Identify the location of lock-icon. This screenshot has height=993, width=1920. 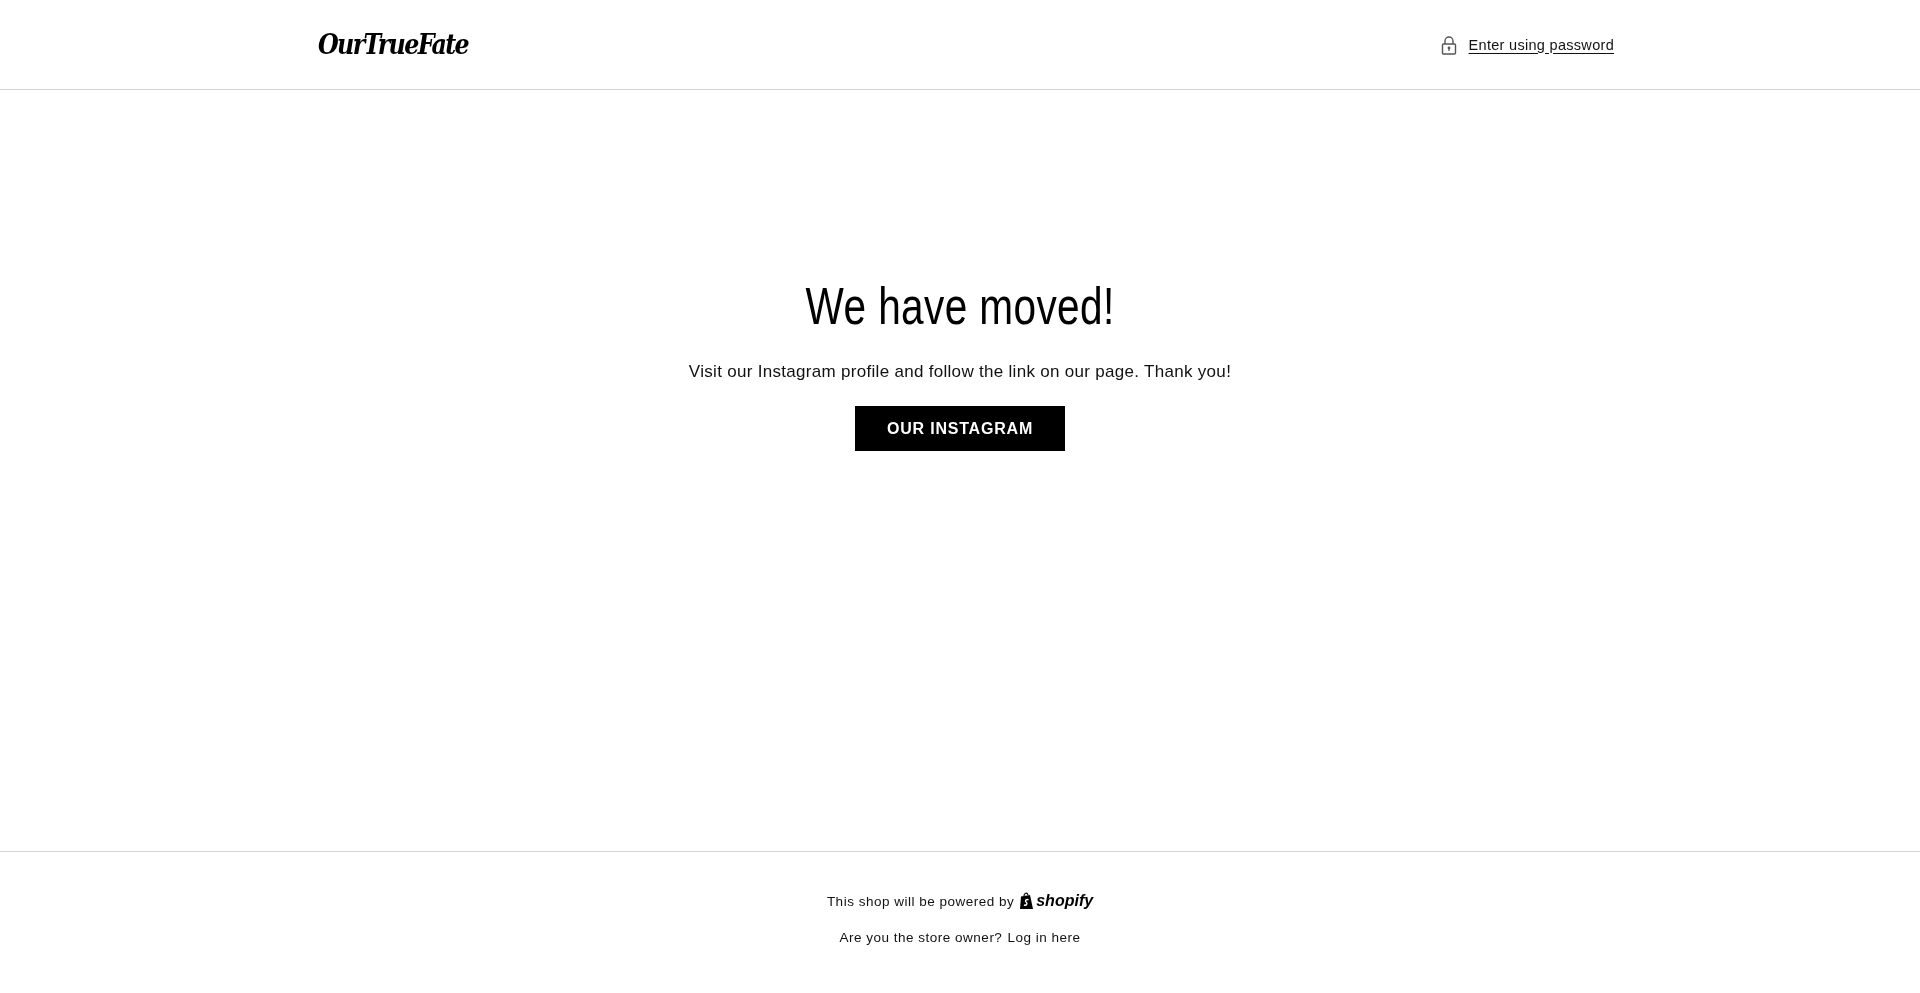
(1448, 44).